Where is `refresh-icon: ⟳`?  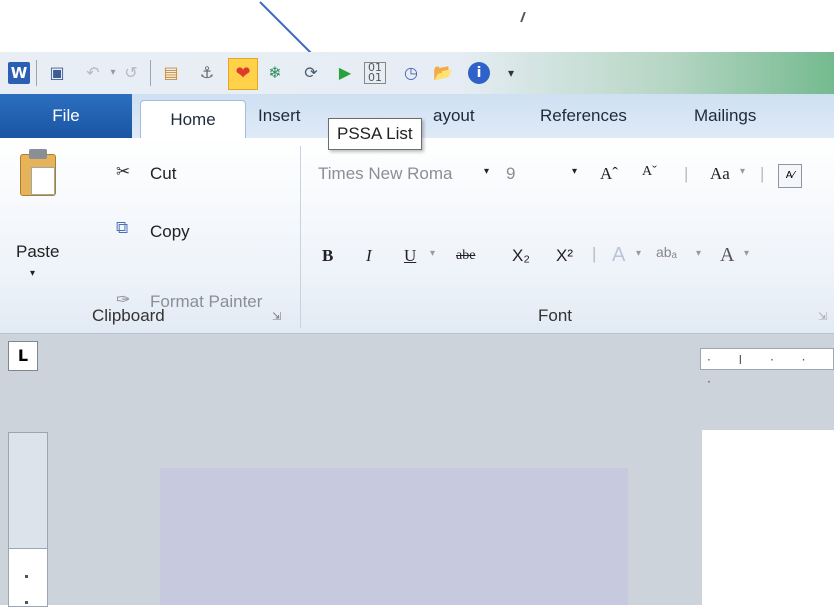 refresh-icon: ⟳ is located at coordinates (311, 73).